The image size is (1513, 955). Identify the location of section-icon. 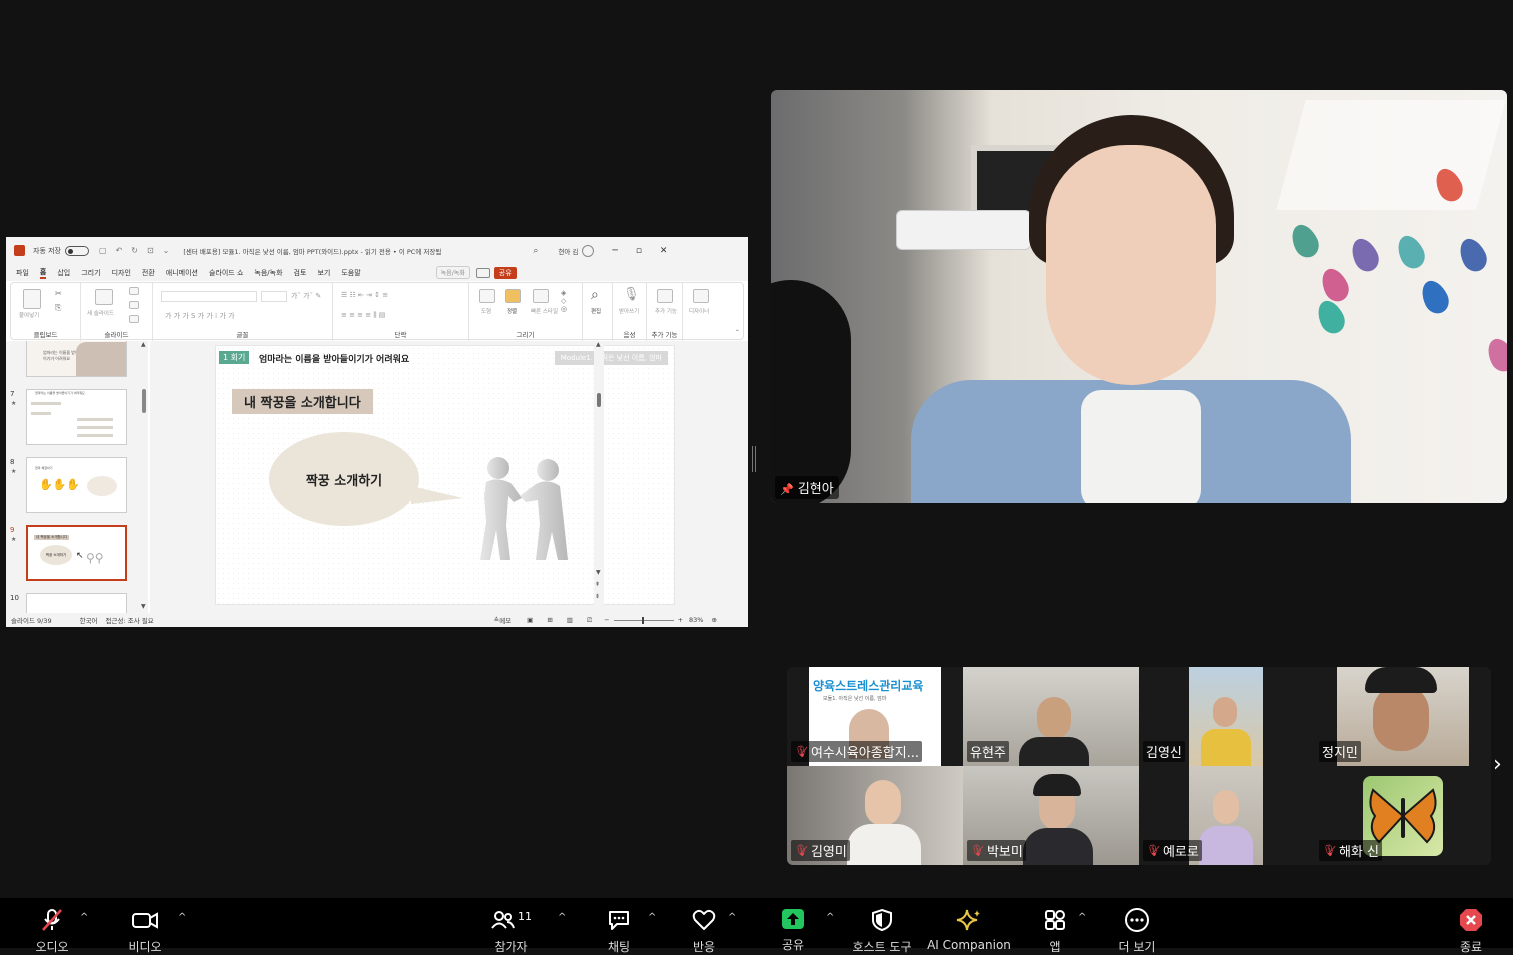
(134, 319).